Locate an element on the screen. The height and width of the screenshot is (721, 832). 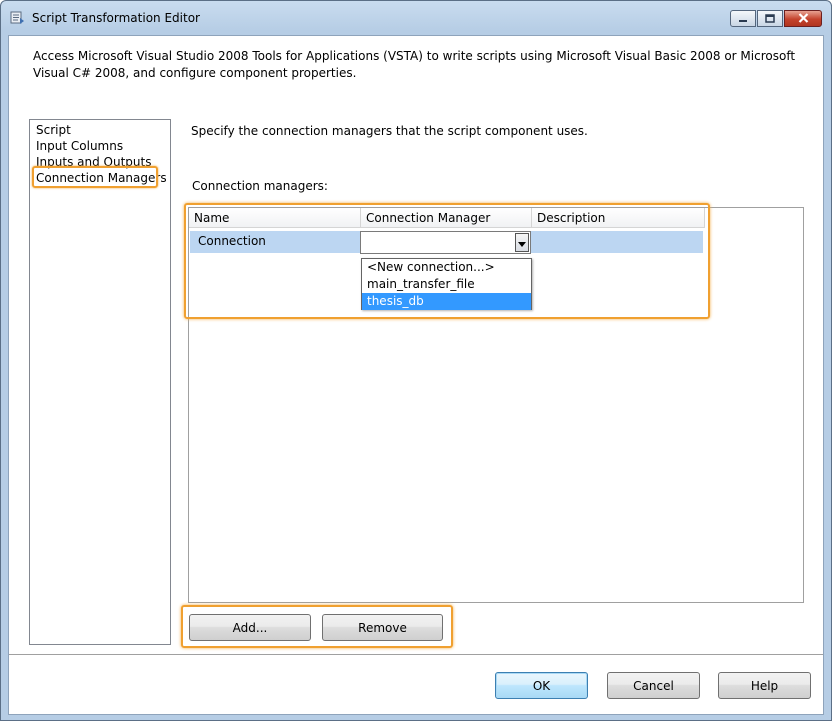
nav-item-input-columns: Input Columns is located at coordinates (79, 146).